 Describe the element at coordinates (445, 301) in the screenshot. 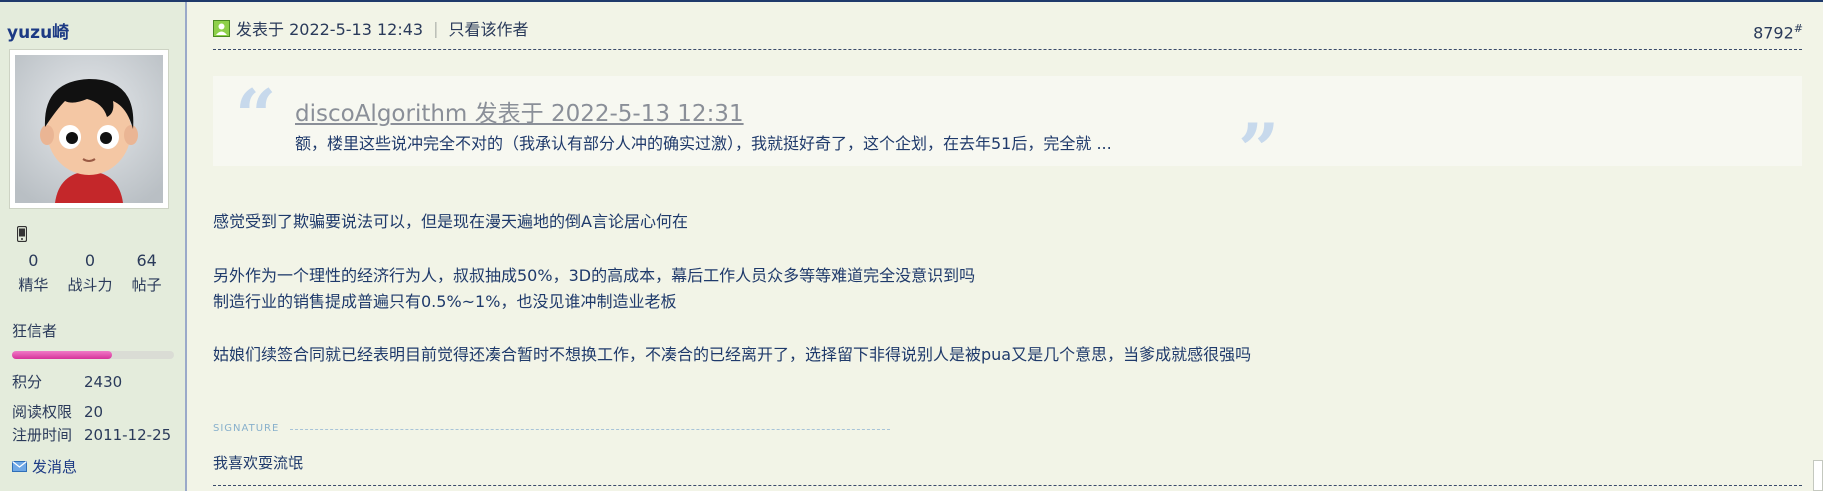

I see `post-body-line: 制造行业的销售提成普遍只有0.5%~1%，也没见谁冲制造业老板` at that location.